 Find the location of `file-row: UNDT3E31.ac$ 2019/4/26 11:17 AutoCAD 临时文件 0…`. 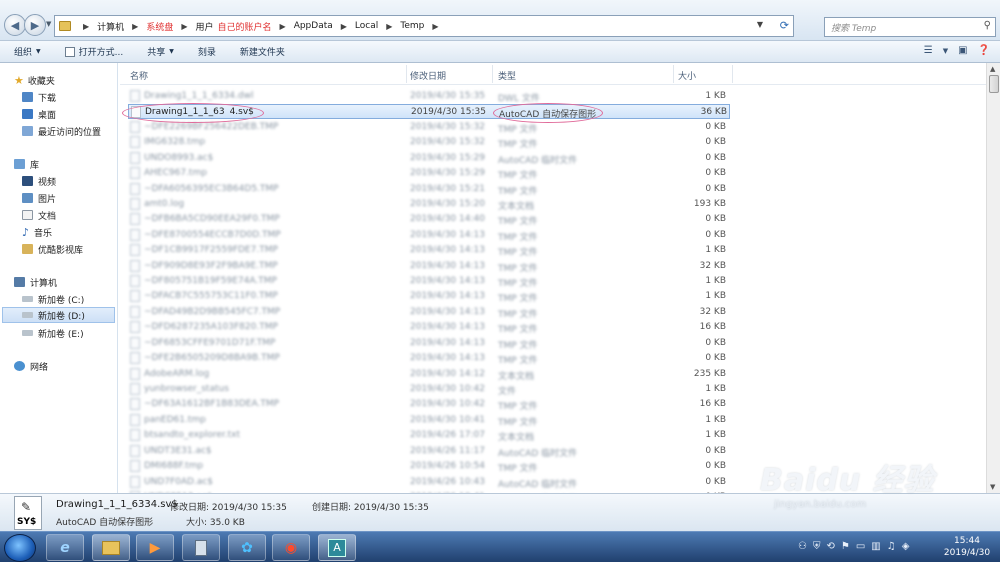

file-row: UNDT3E31.ac$ 2019/4/26 11:17 AutoCAD 临时文件 0… is located at coordinates (429, 451).